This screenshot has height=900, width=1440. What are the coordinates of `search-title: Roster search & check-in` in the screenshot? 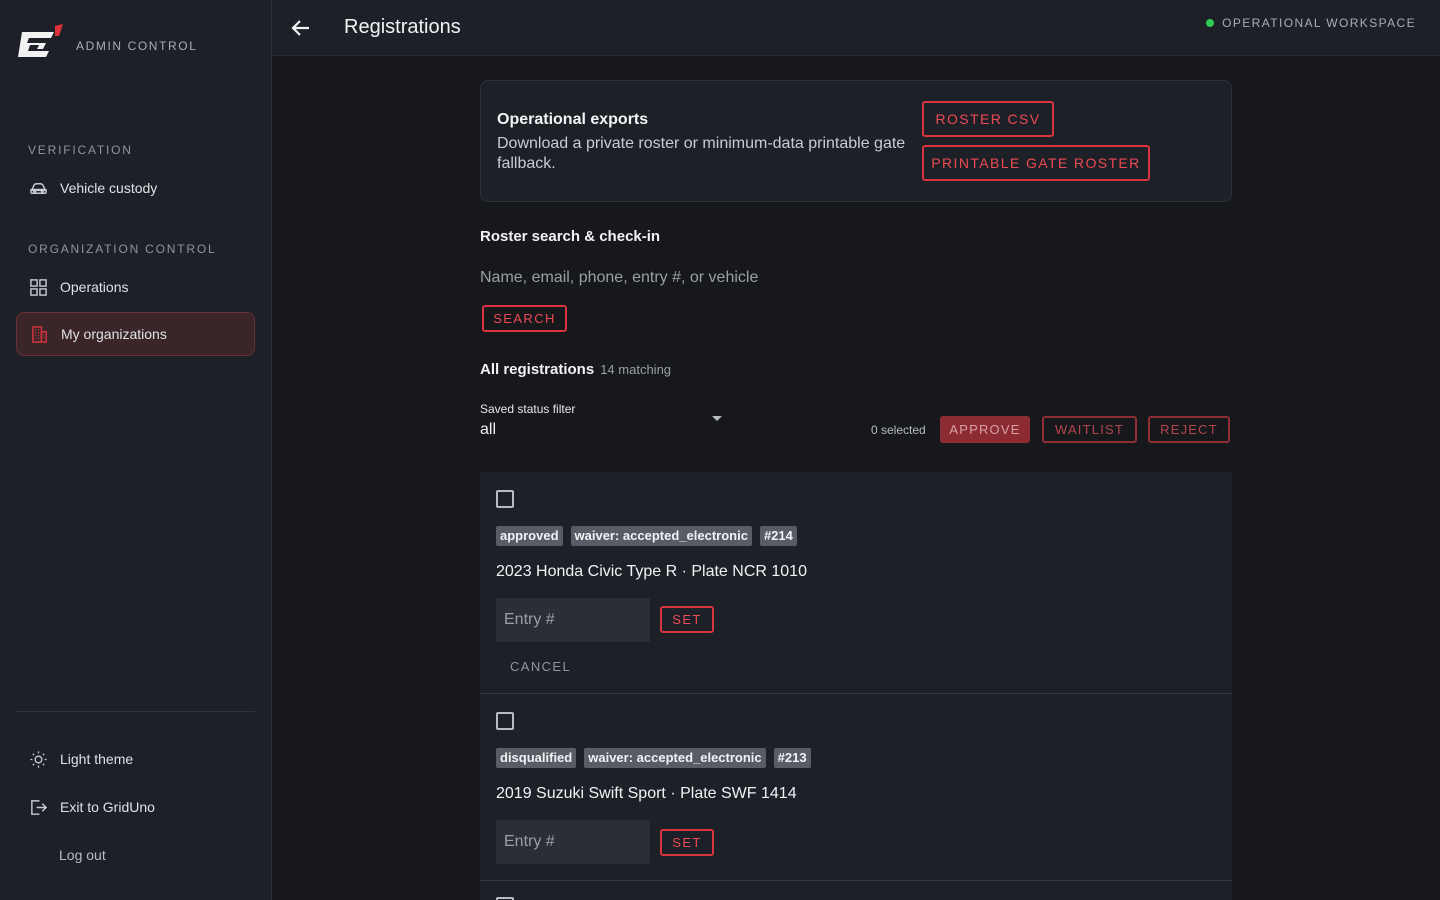 It's located at (570, 236).